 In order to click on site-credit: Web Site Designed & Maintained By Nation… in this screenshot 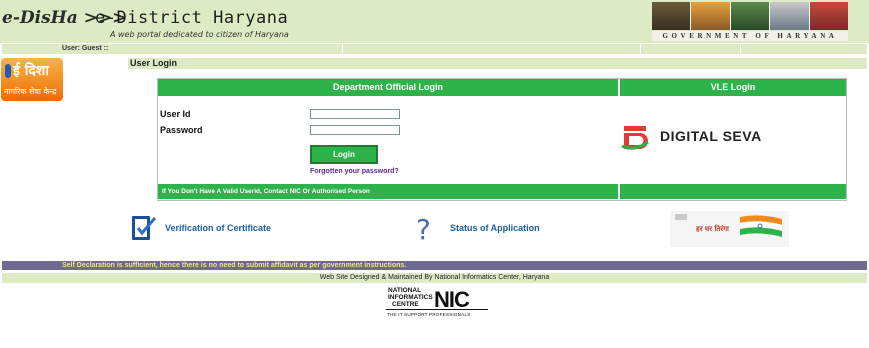, I will do `click(434, 278)`.